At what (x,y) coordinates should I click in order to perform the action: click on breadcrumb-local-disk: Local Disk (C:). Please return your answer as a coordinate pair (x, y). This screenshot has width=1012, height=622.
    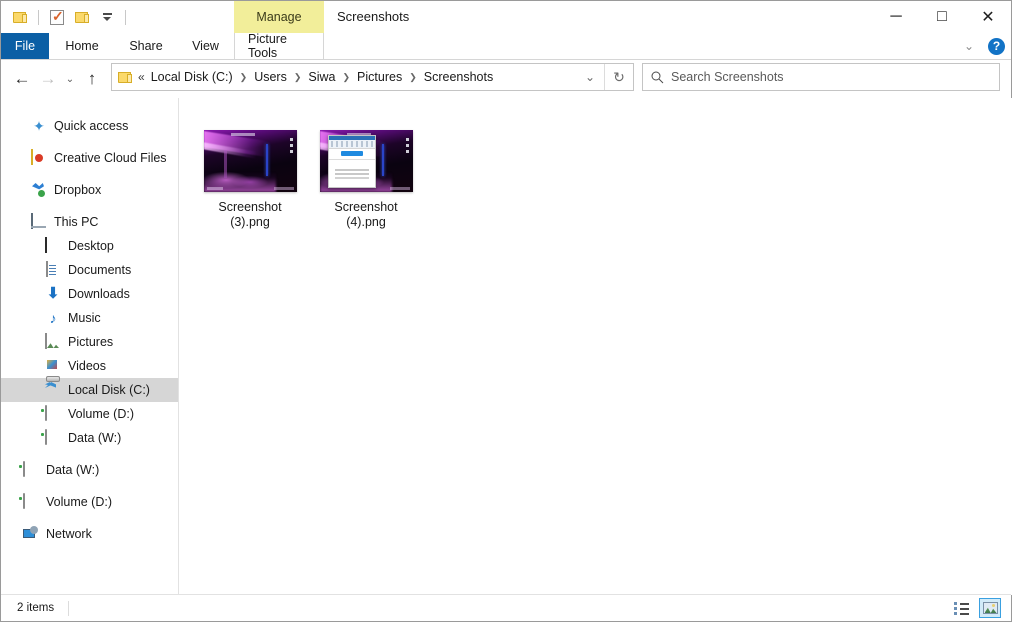
    Looking at the image, I should click on (192, 77).